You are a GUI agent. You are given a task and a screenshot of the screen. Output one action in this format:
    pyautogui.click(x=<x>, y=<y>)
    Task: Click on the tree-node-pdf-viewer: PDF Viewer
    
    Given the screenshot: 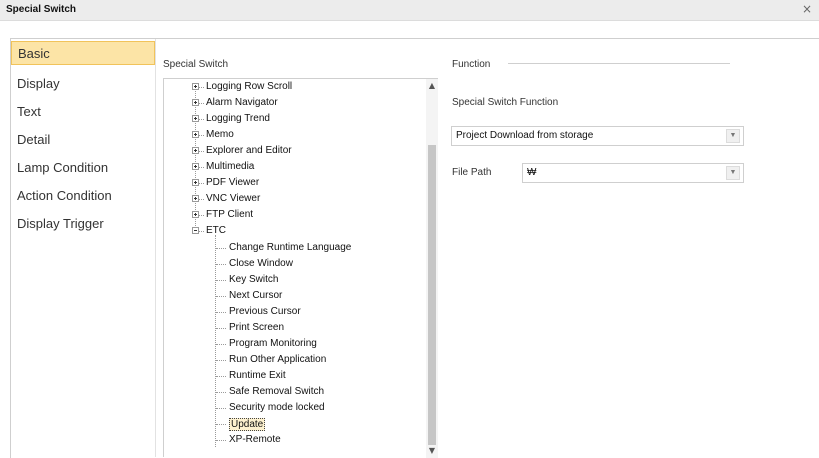 What is the action you would take?
    pyautogui.click(x=232, y=183)
    